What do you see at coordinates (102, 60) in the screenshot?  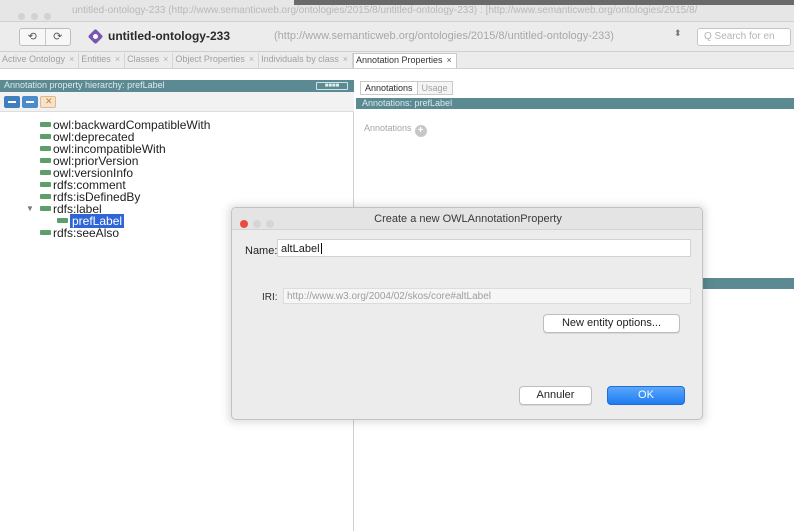 I see `tab-entities: Entities ×` at bounding box center [102, 60].